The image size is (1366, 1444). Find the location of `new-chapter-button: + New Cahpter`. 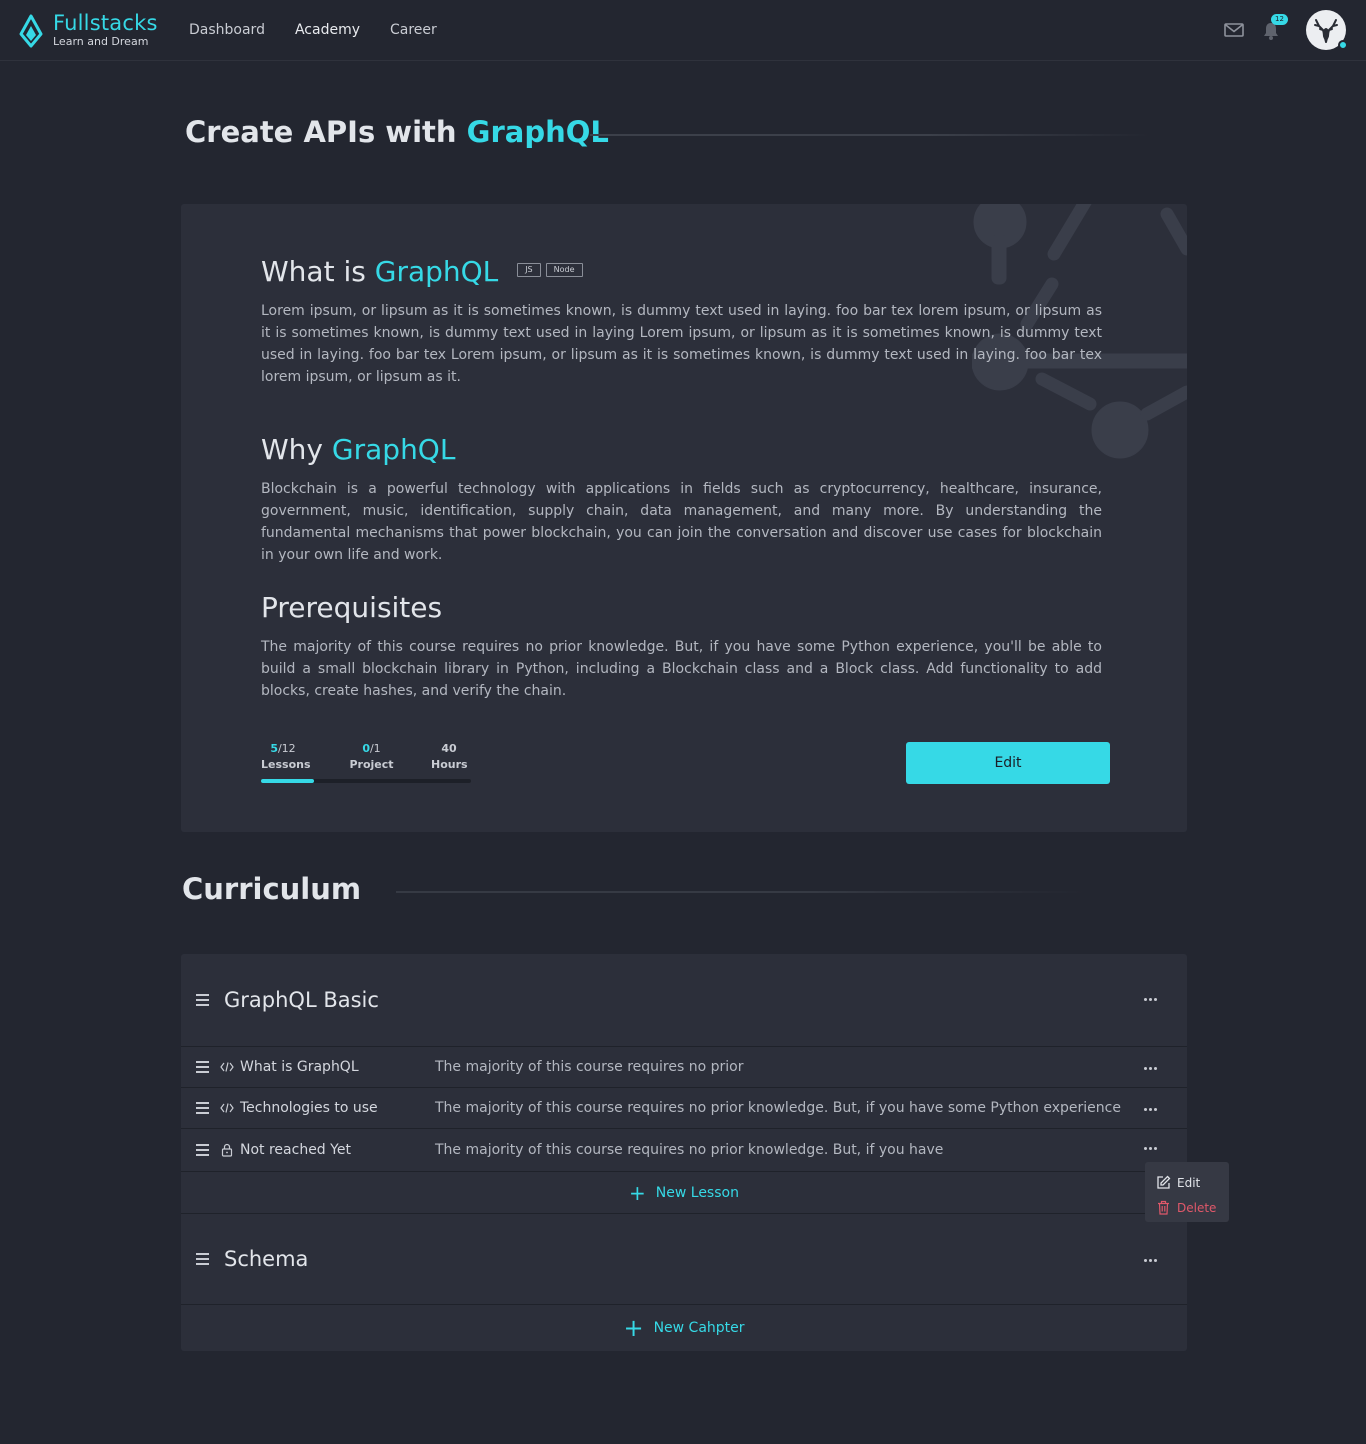

new-chapter-button: + New Cahpter is located at coordinates (684, 1327).